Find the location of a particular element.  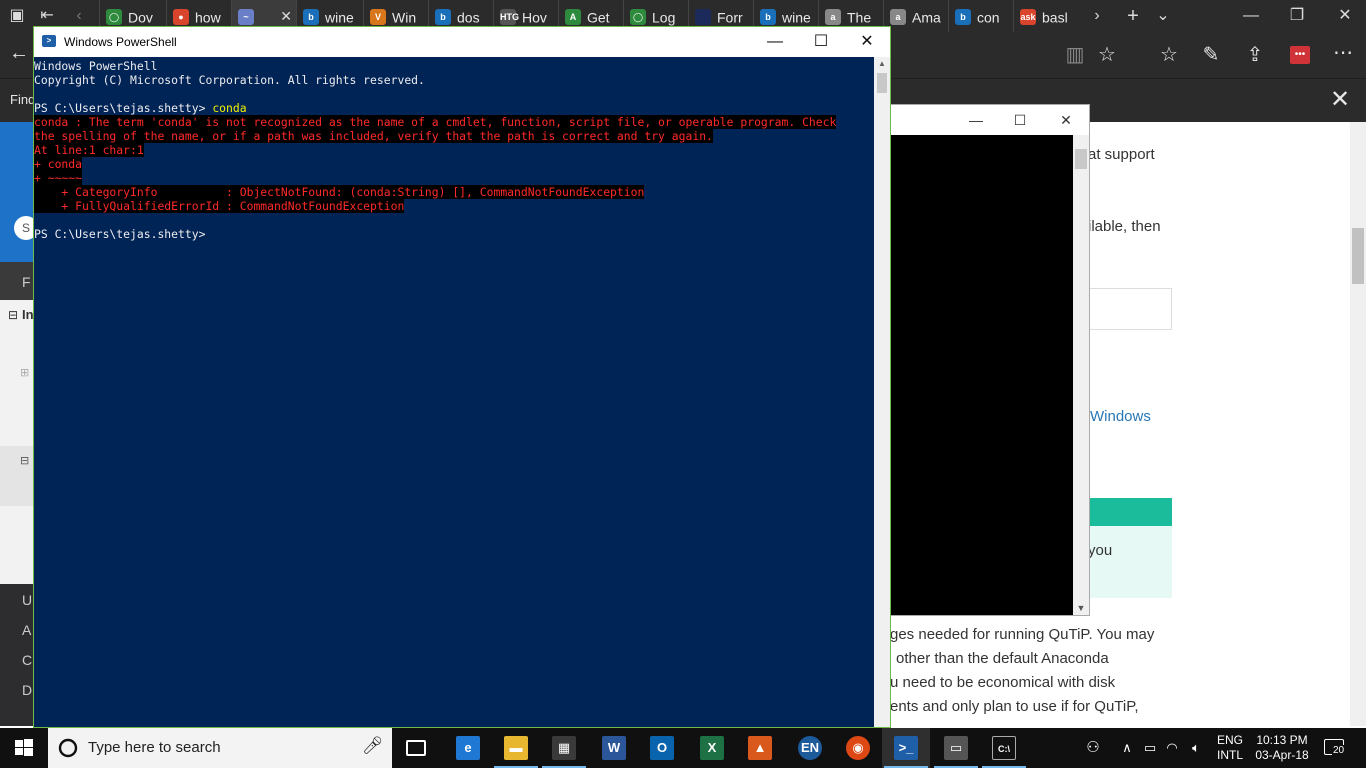

share-icon: ⇪ is located at coordinates (1255, 54).